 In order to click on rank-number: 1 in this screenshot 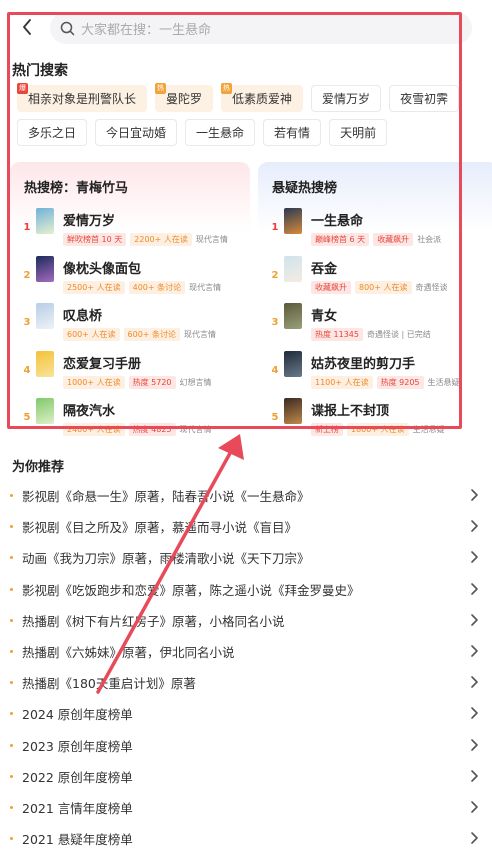, I will do `click(27, 227)`.